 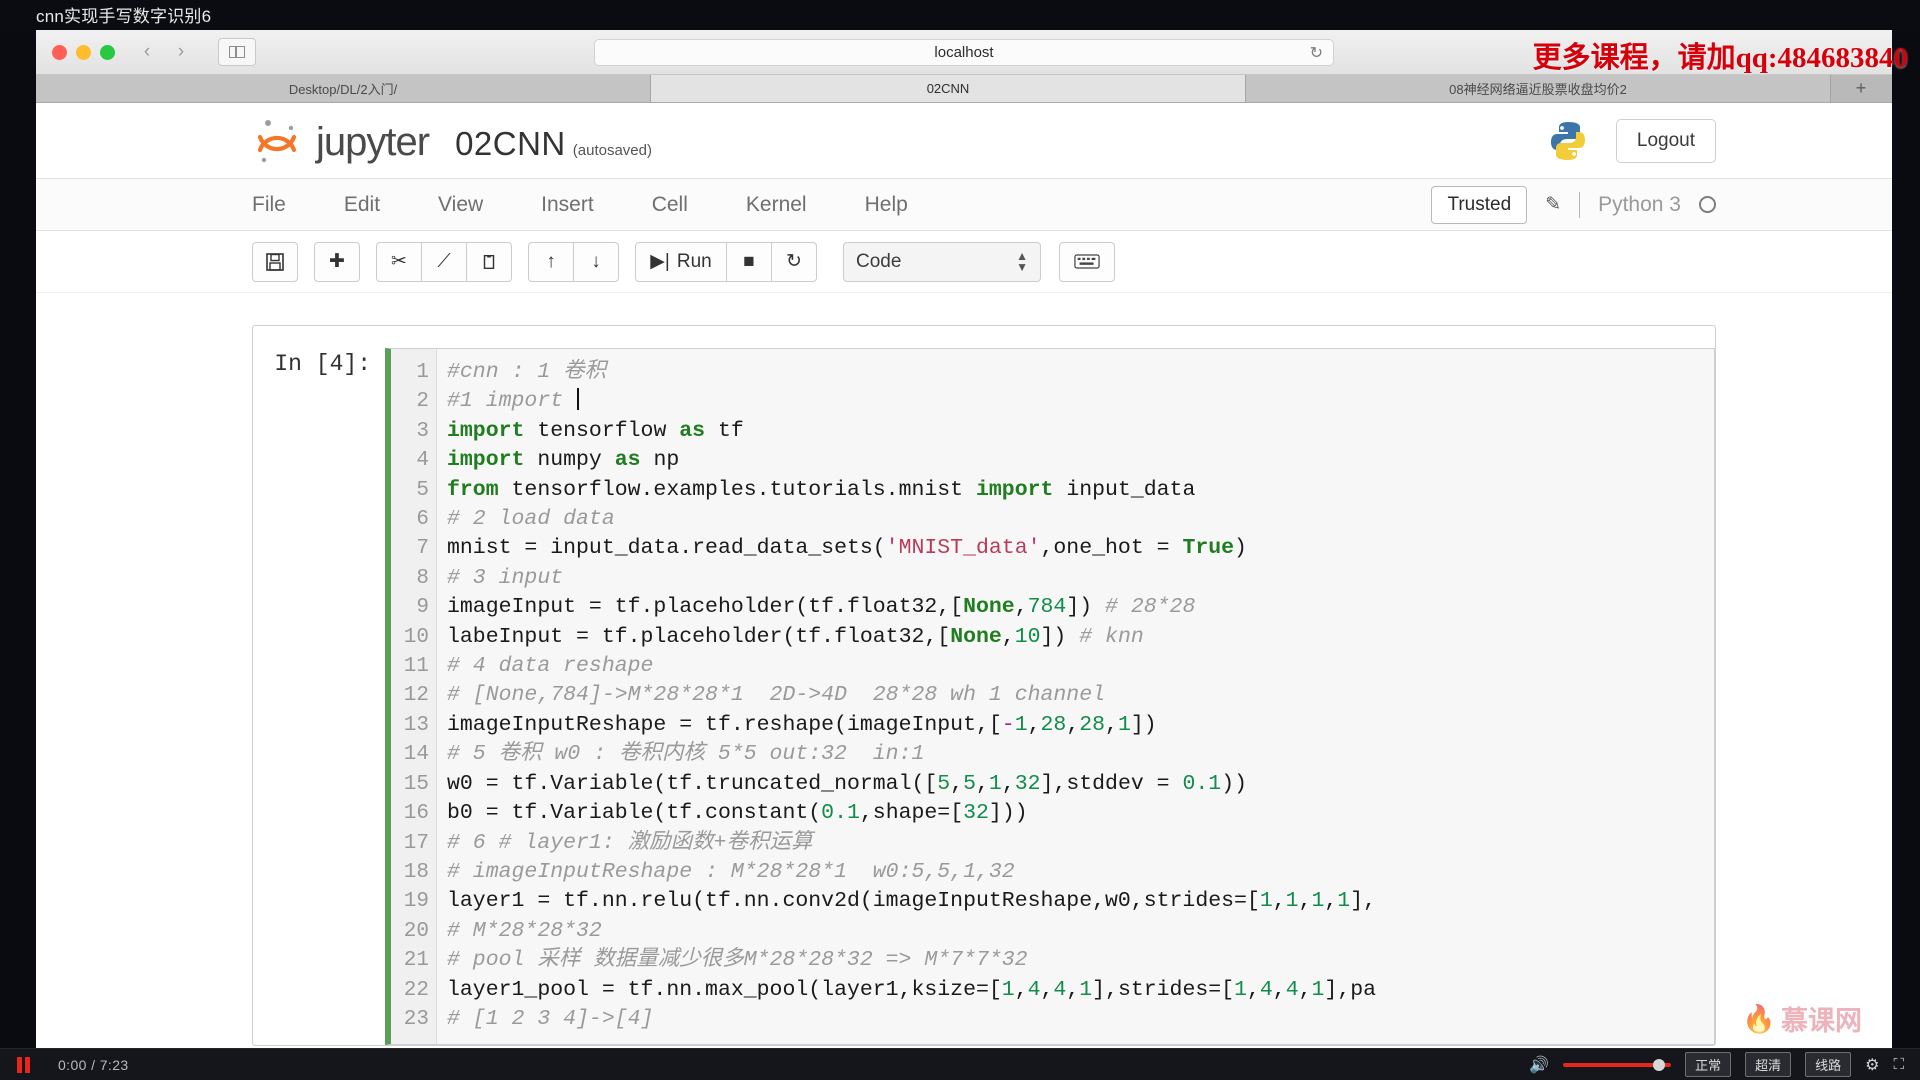 What do you see at coordinates (1539, 1065) in the screenshot?
I see `speaker-icon: 🔊` at bounding box center [1539, 1065].